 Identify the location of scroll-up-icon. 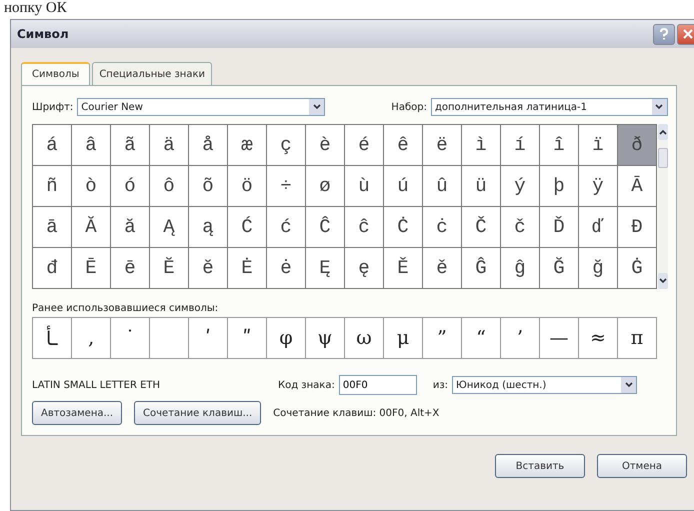
(663, 132).